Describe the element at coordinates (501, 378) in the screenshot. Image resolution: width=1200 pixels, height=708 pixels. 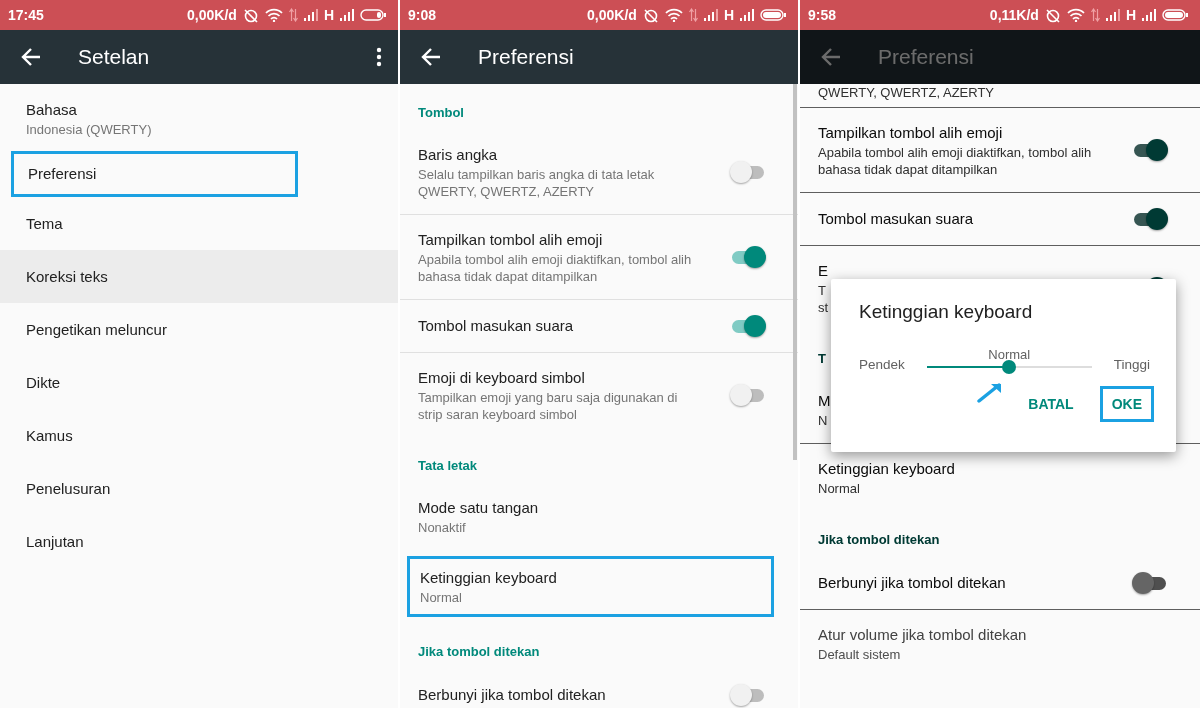
I see `setting-title: Emoji di keyboard simbol` at that location.